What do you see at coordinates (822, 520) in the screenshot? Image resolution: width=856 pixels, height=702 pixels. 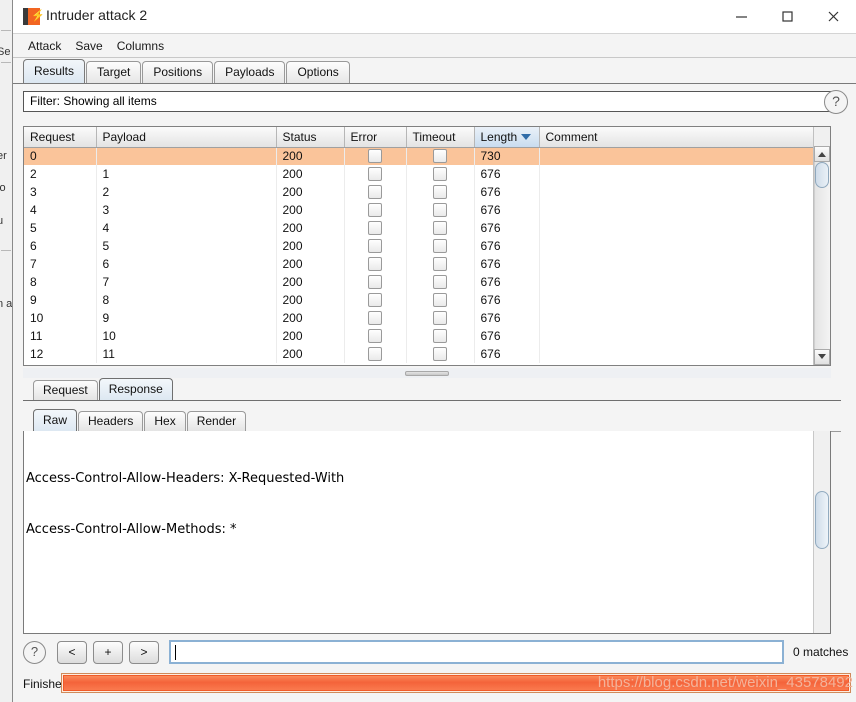 I see `response-scrollbar-thumb` at bounding box center [822, 520].